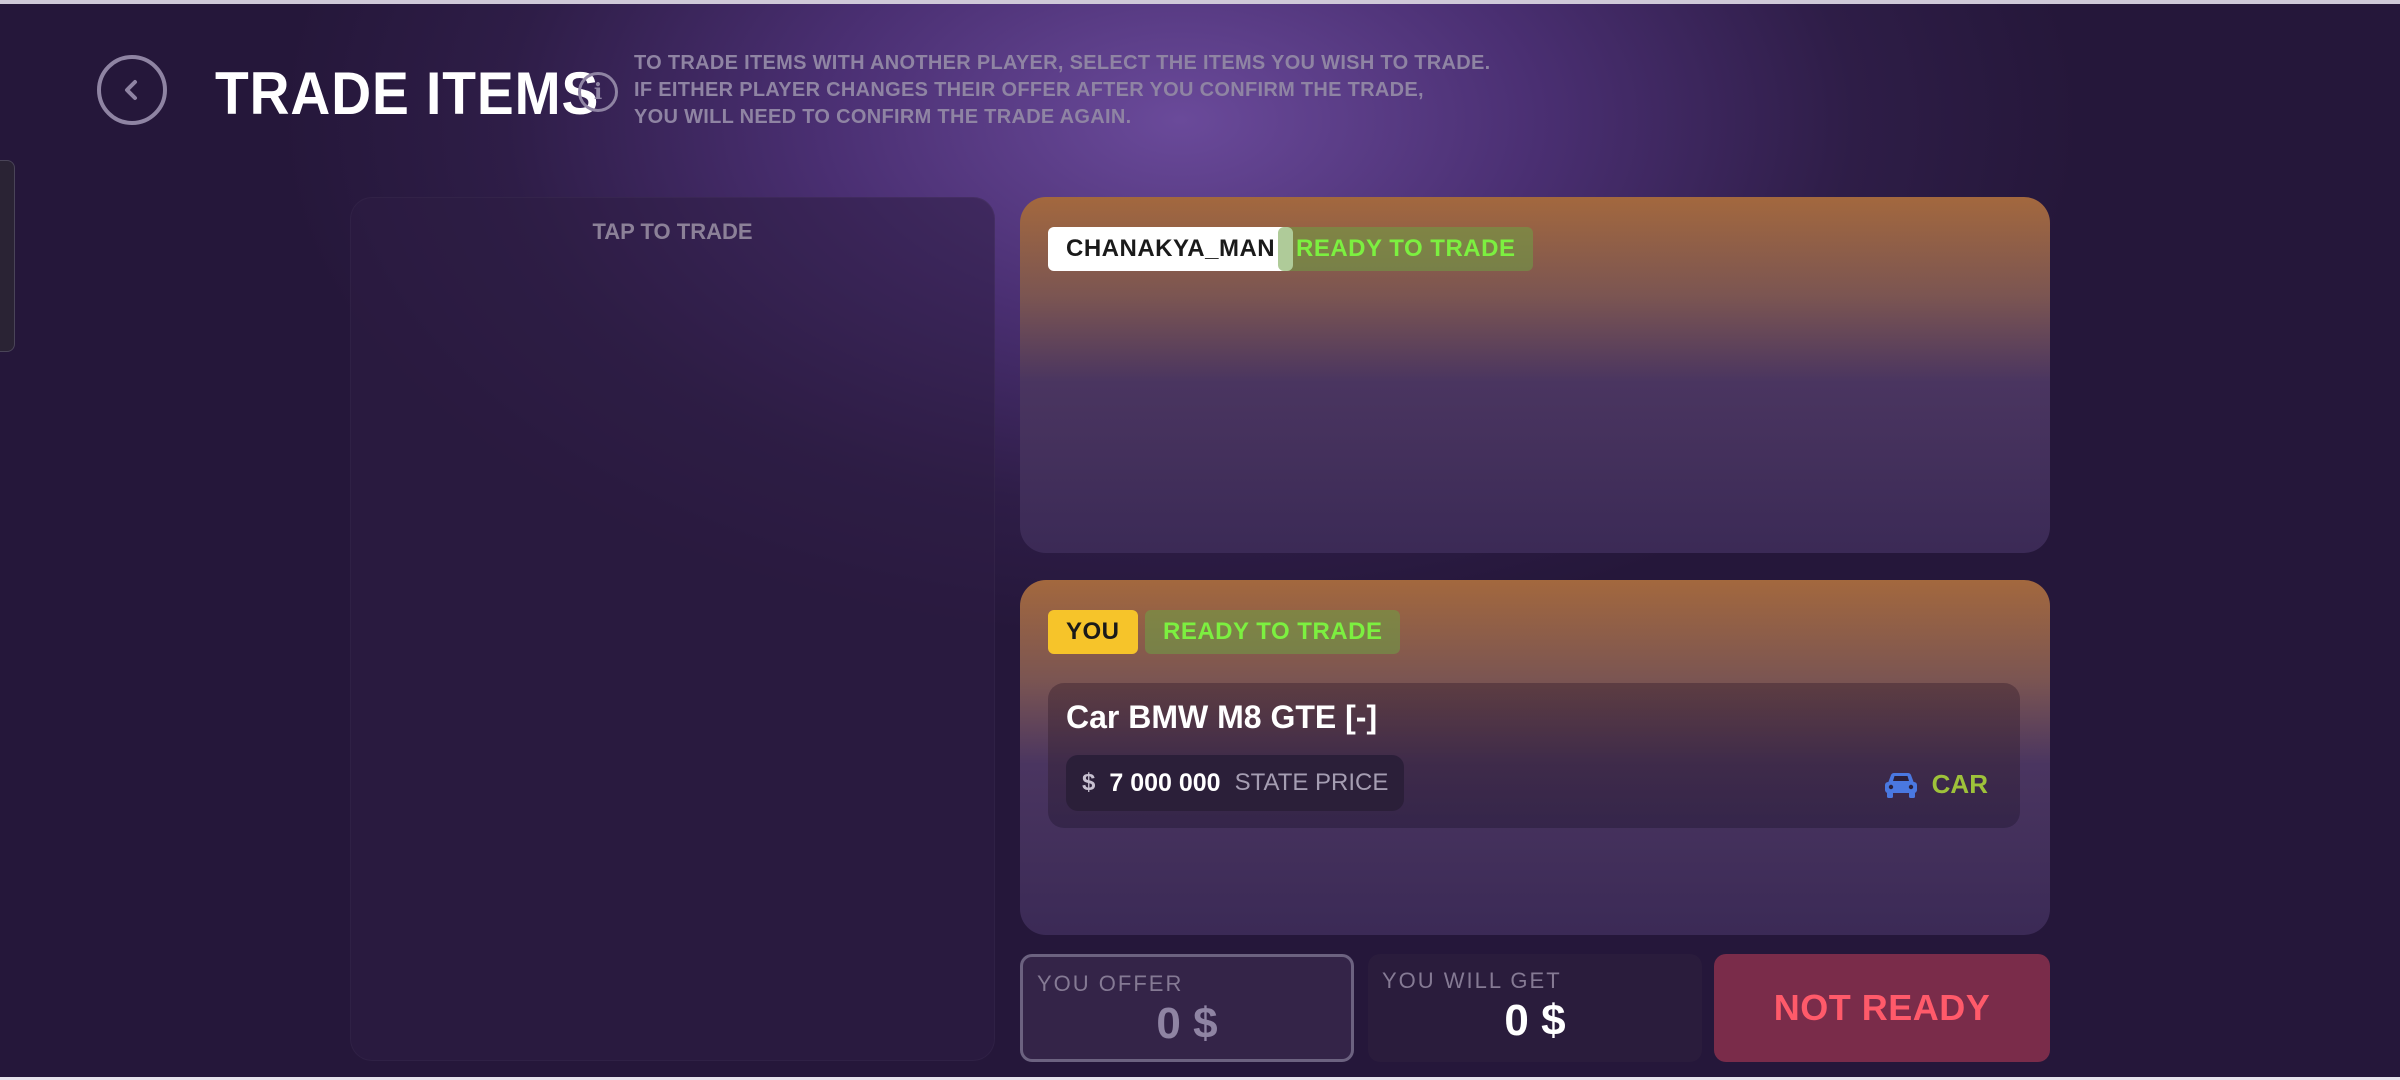 The width and height of the screenshot is (2400, 1080). What do you see at coordinates (598, 92) in the screenshot?
I see `info-icon: i` at bounding box center [598, 92].